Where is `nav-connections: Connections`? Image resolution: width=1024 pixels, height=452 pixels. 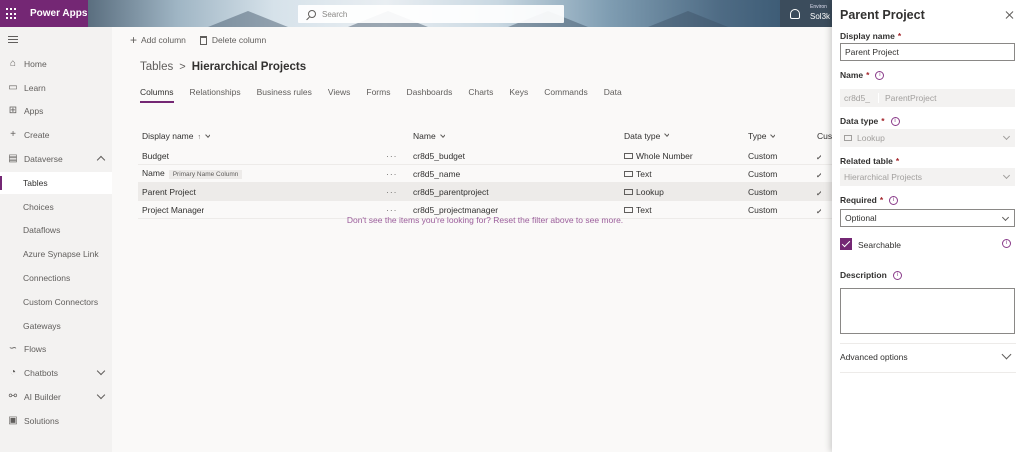
nav-connections: Connections is located at coordinates (56, 278).